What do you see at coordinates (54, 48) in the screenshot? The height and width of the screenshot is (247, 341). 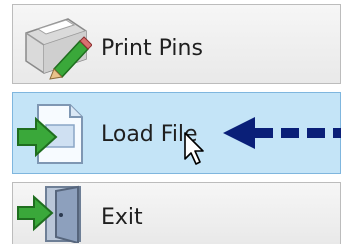 I see `printer-icon` at bounding box center [54, 48].